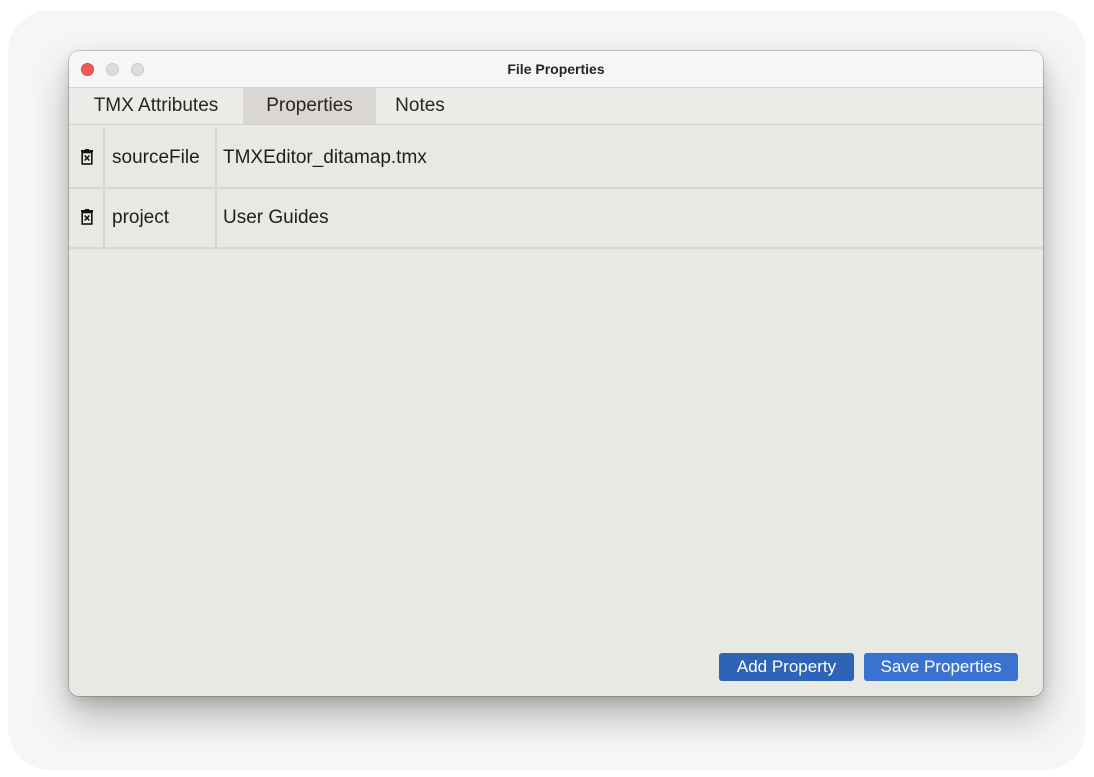 The width and height of the screenshot is (1094, 777). What do you see at coordinates (556, 219) in the screenshot?
I see `table-row: project User Guides` at bounding box center [556, 219].